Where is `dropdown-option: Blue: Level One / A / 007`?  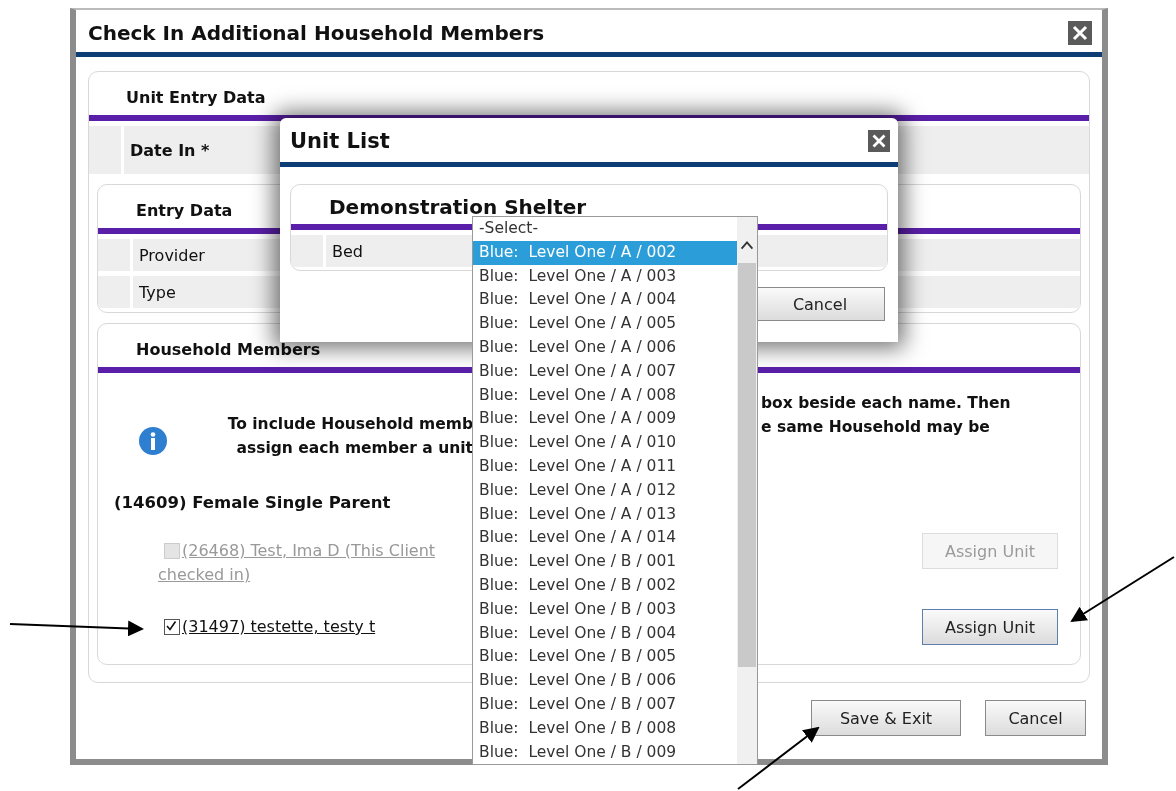 dropdown-option: Blue: Level One / A / 007 is located at coordinates (605, 371).